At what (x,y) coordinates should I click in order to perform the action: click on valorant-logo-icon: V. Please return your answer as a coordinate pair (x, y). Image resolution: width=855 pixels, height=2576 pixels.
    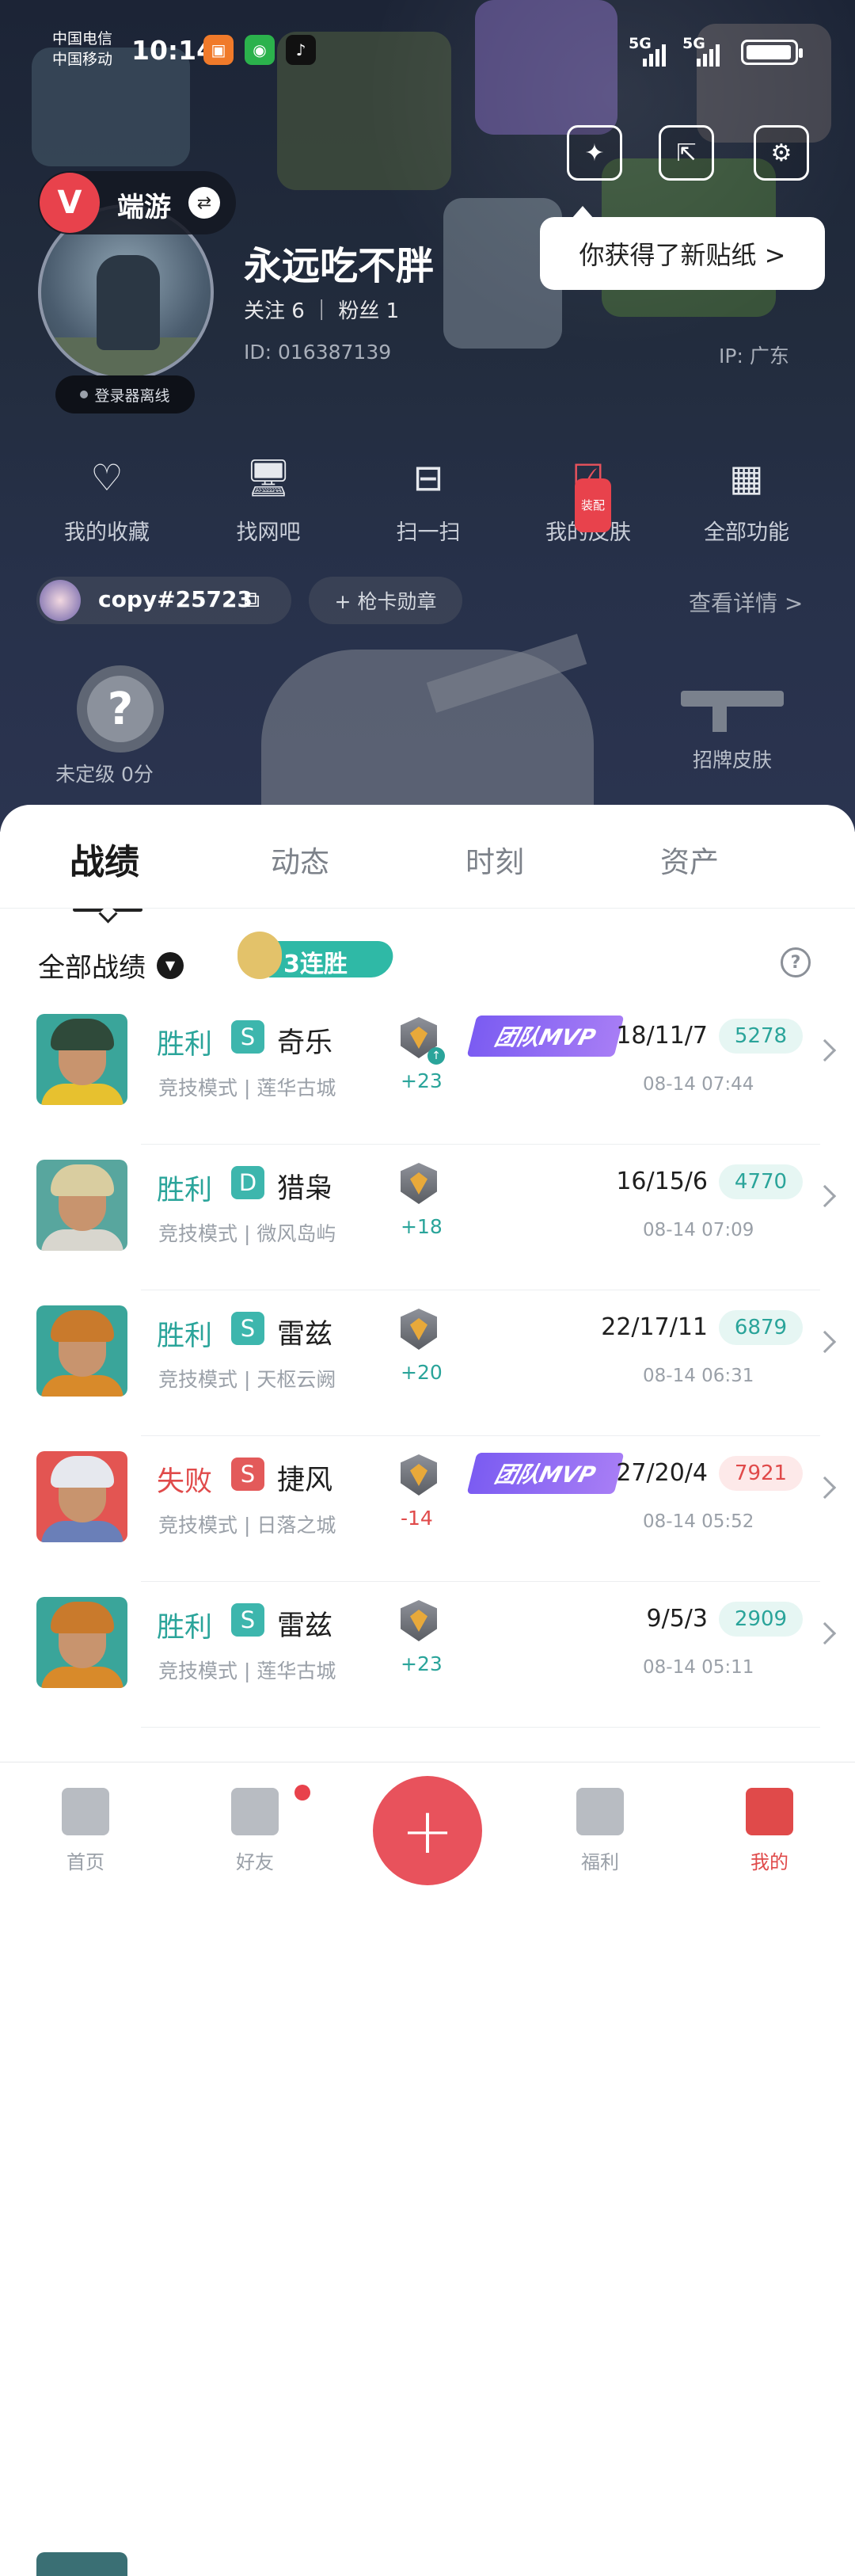
    Looking at the image, I should click on (70, 203).